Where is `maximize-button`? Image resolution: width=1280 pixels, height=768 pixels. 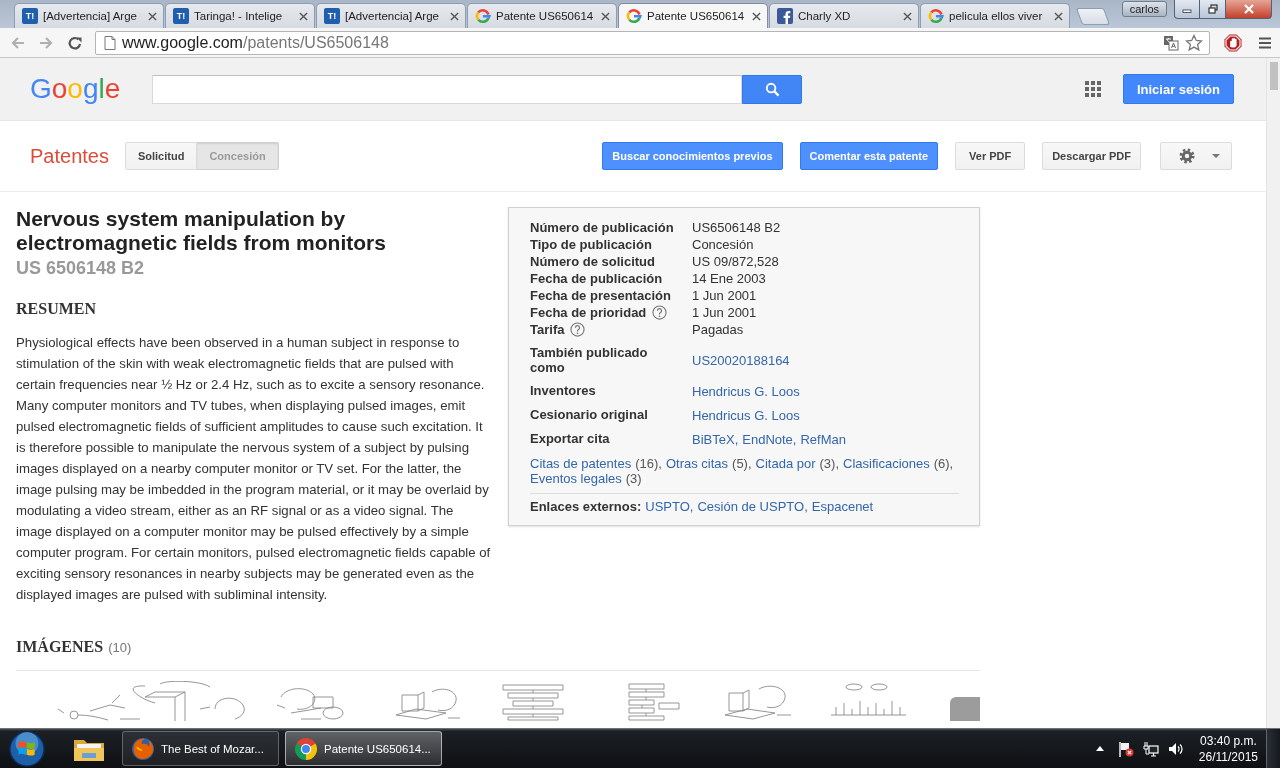
maximize-button is located at coordinates (1213, 9).